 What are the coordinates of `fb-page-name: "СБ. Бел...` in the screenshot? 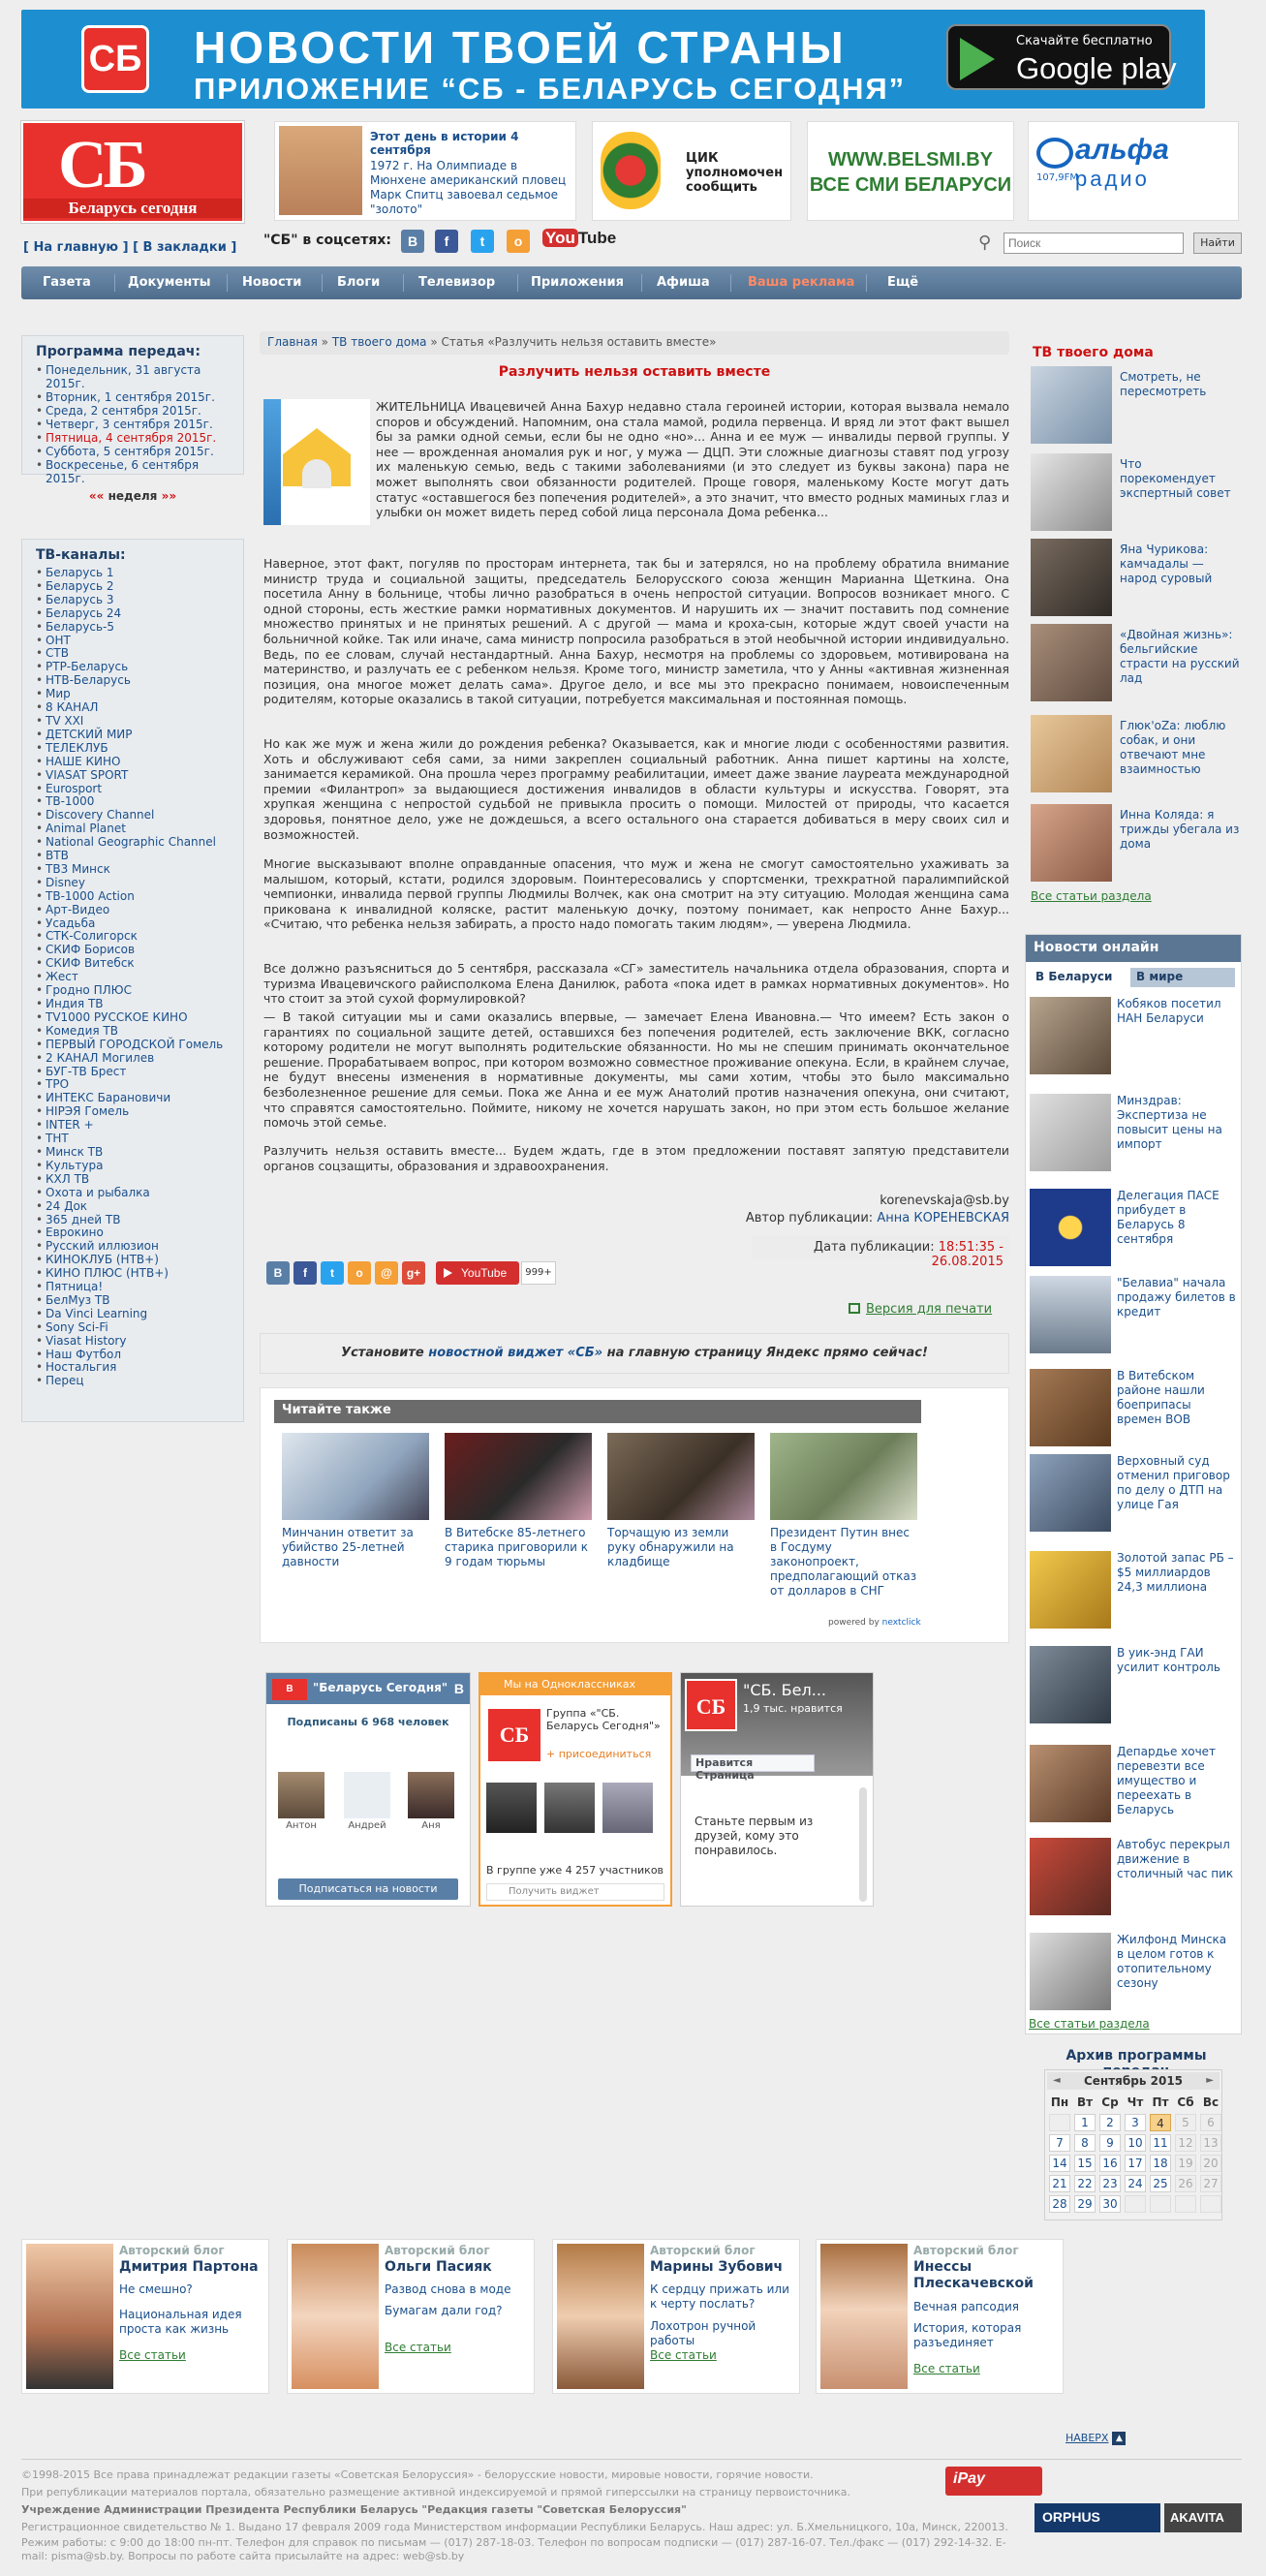 It's located at (784, 1690).